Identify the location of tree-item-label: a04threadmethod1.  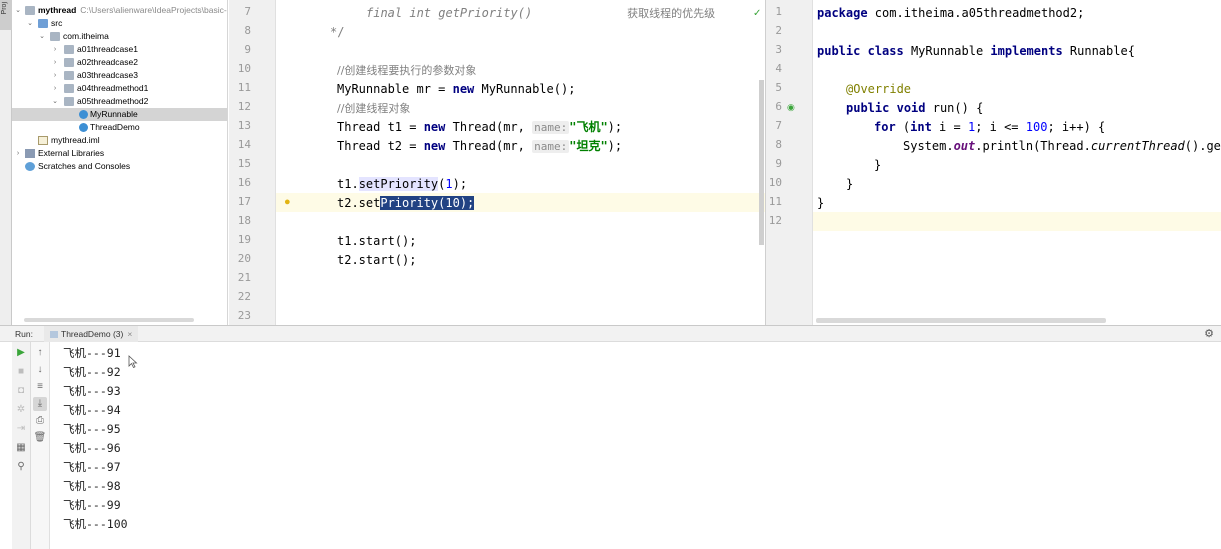
(113, 88).